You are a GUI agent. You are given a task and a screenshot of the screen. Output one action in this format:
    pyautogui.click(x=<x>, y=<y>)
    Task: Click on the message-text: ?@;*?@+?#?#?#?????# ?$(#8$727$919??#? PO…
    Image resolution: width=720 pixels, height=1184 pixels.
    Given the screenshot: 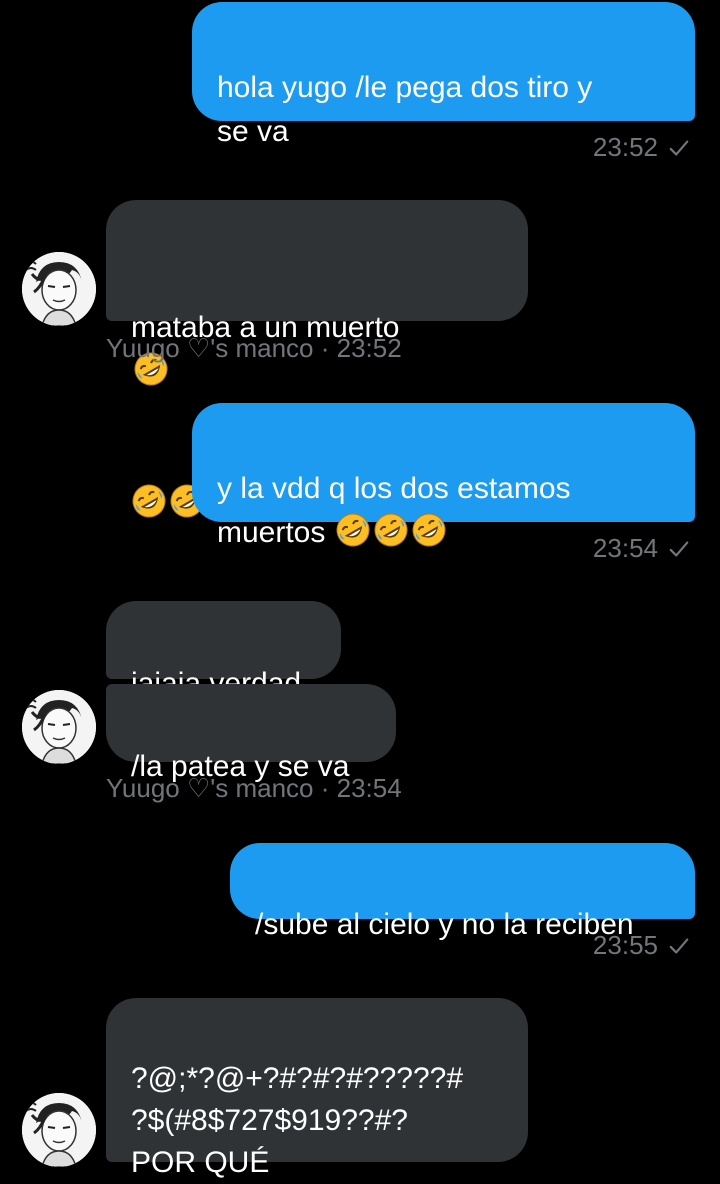 What is the action you would take?
    pyautogui.click(x=297, y=1120)
    